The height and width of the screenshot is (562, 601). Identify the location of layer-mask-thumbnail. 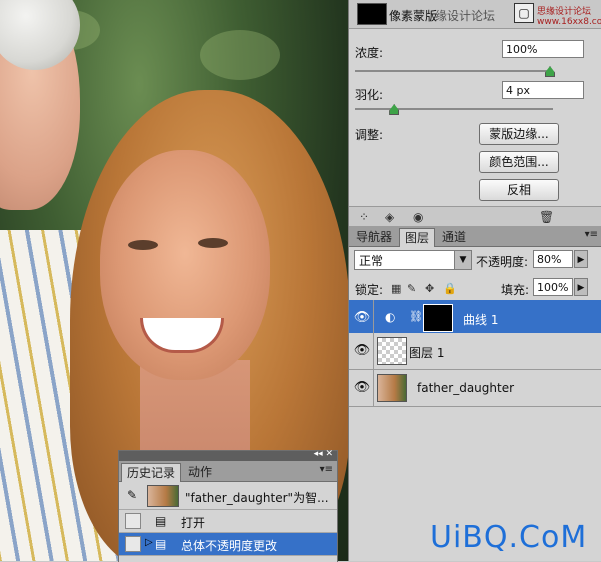
(438, 318).